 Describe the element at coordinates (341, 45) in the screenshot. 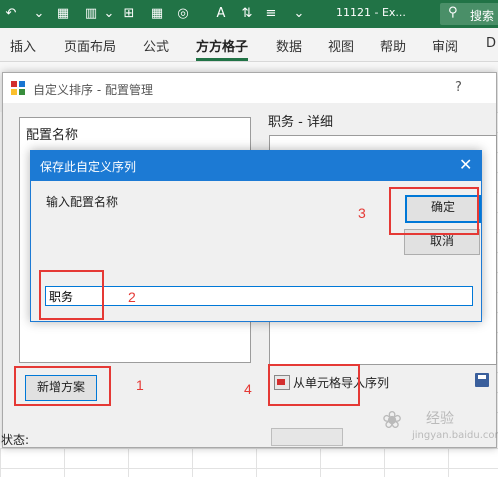

I see `tab-view: 视图` at that location.